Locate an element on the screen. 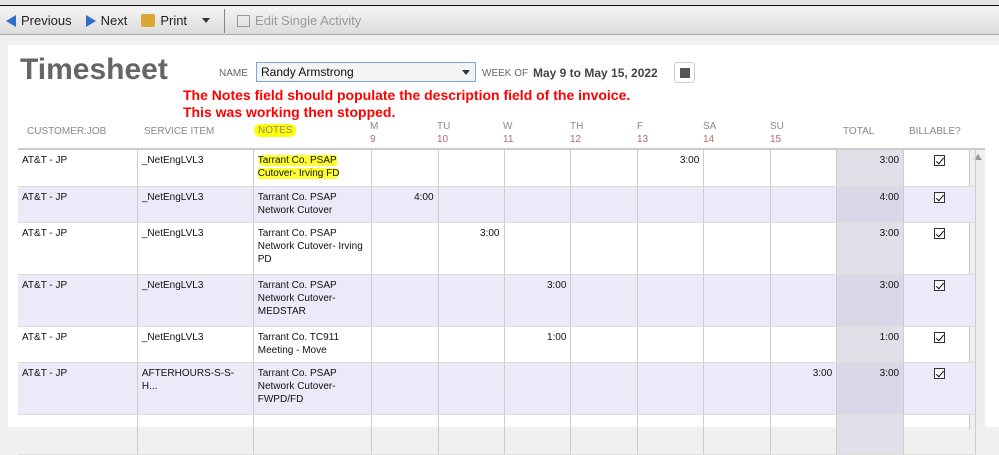  cell-service is located at coordinates (196, 434).